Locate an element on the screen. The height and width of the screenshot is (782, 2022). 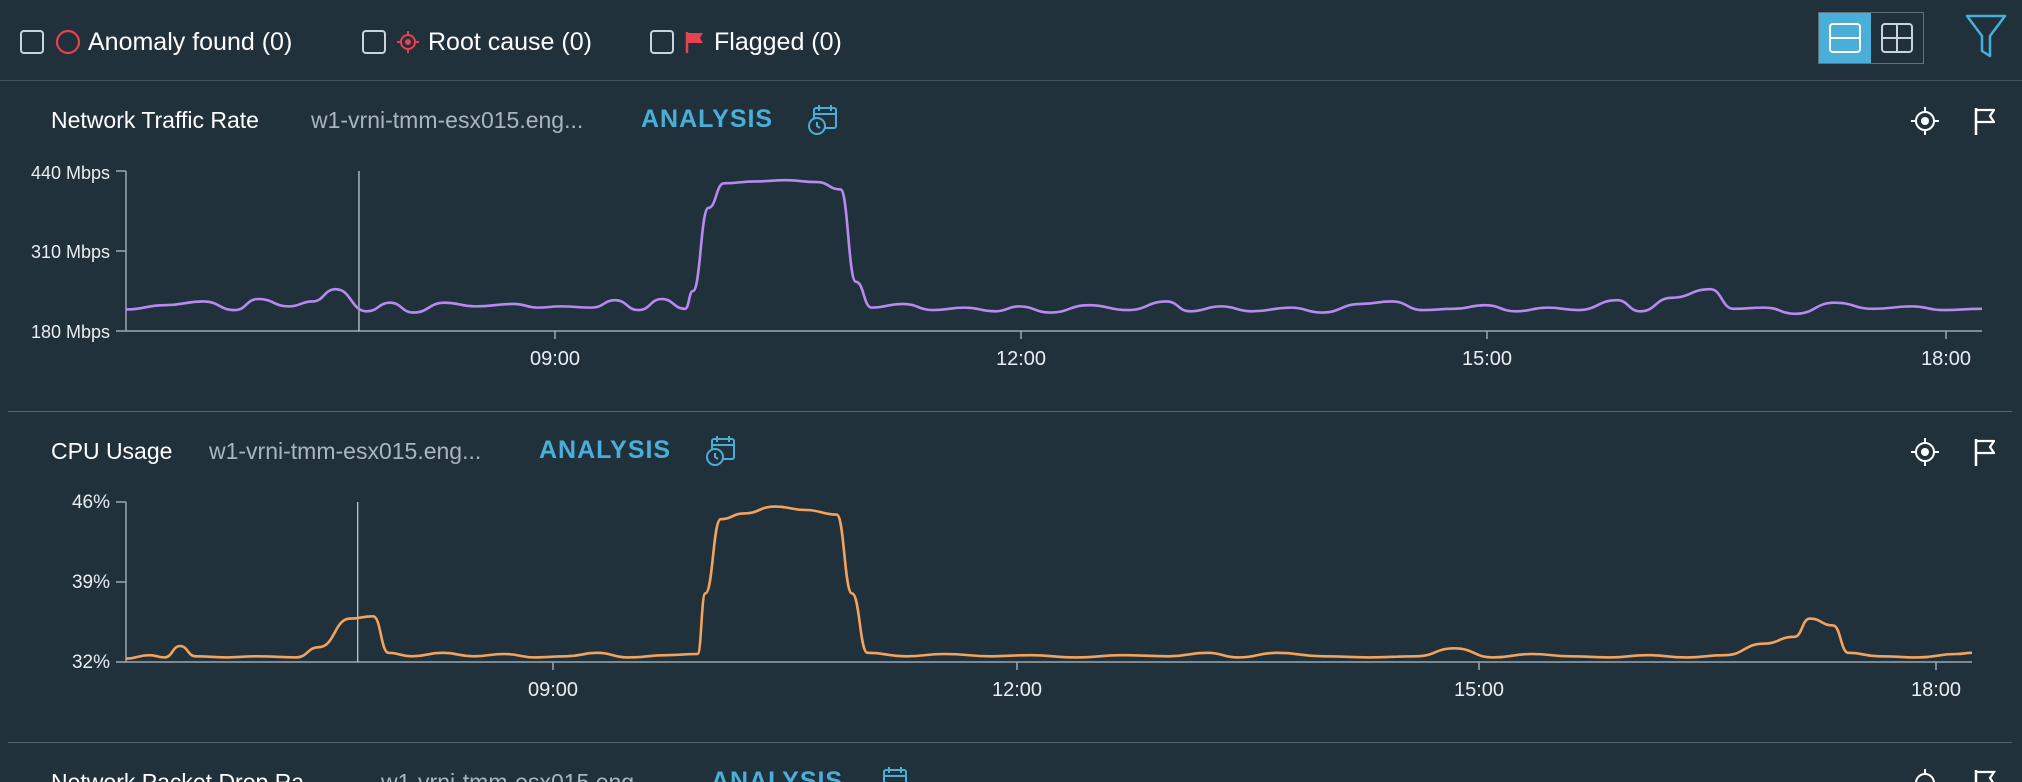
view-mode-toggle is located at coordinates (1871, 38).